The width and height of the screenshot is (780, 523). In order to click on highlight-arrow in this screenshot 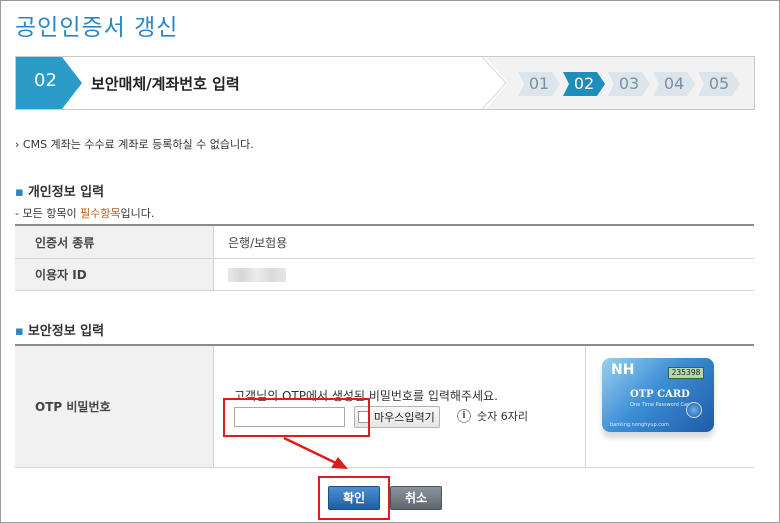, I will do `click(315, 452)`.